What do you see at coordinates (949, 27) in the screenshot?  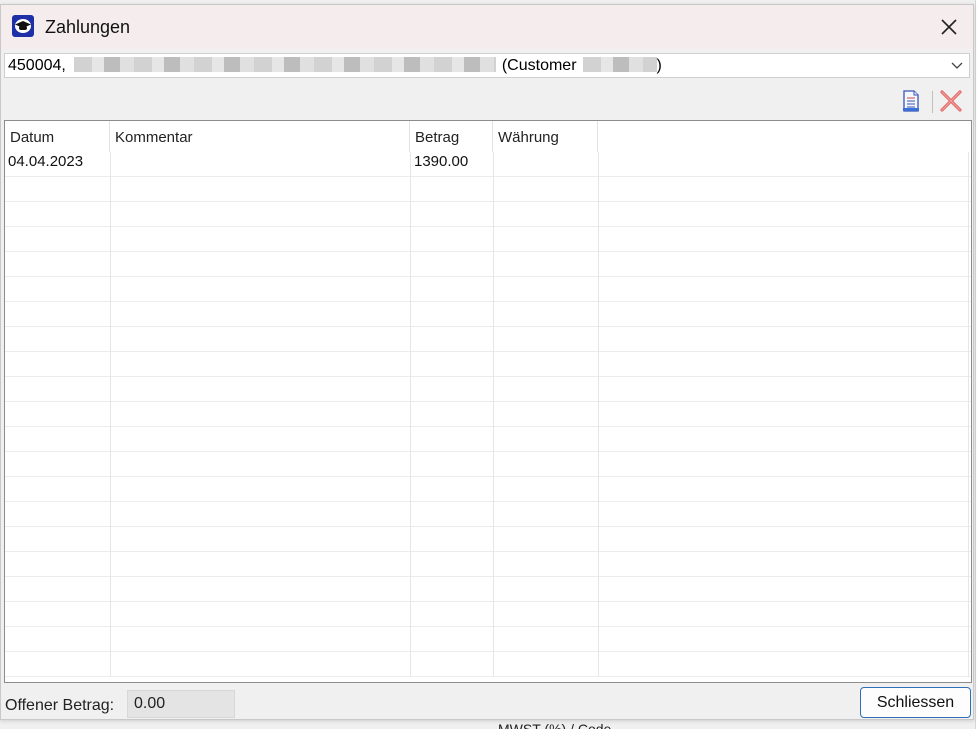 I see `window-close-button` at bounding box center [949, 27].